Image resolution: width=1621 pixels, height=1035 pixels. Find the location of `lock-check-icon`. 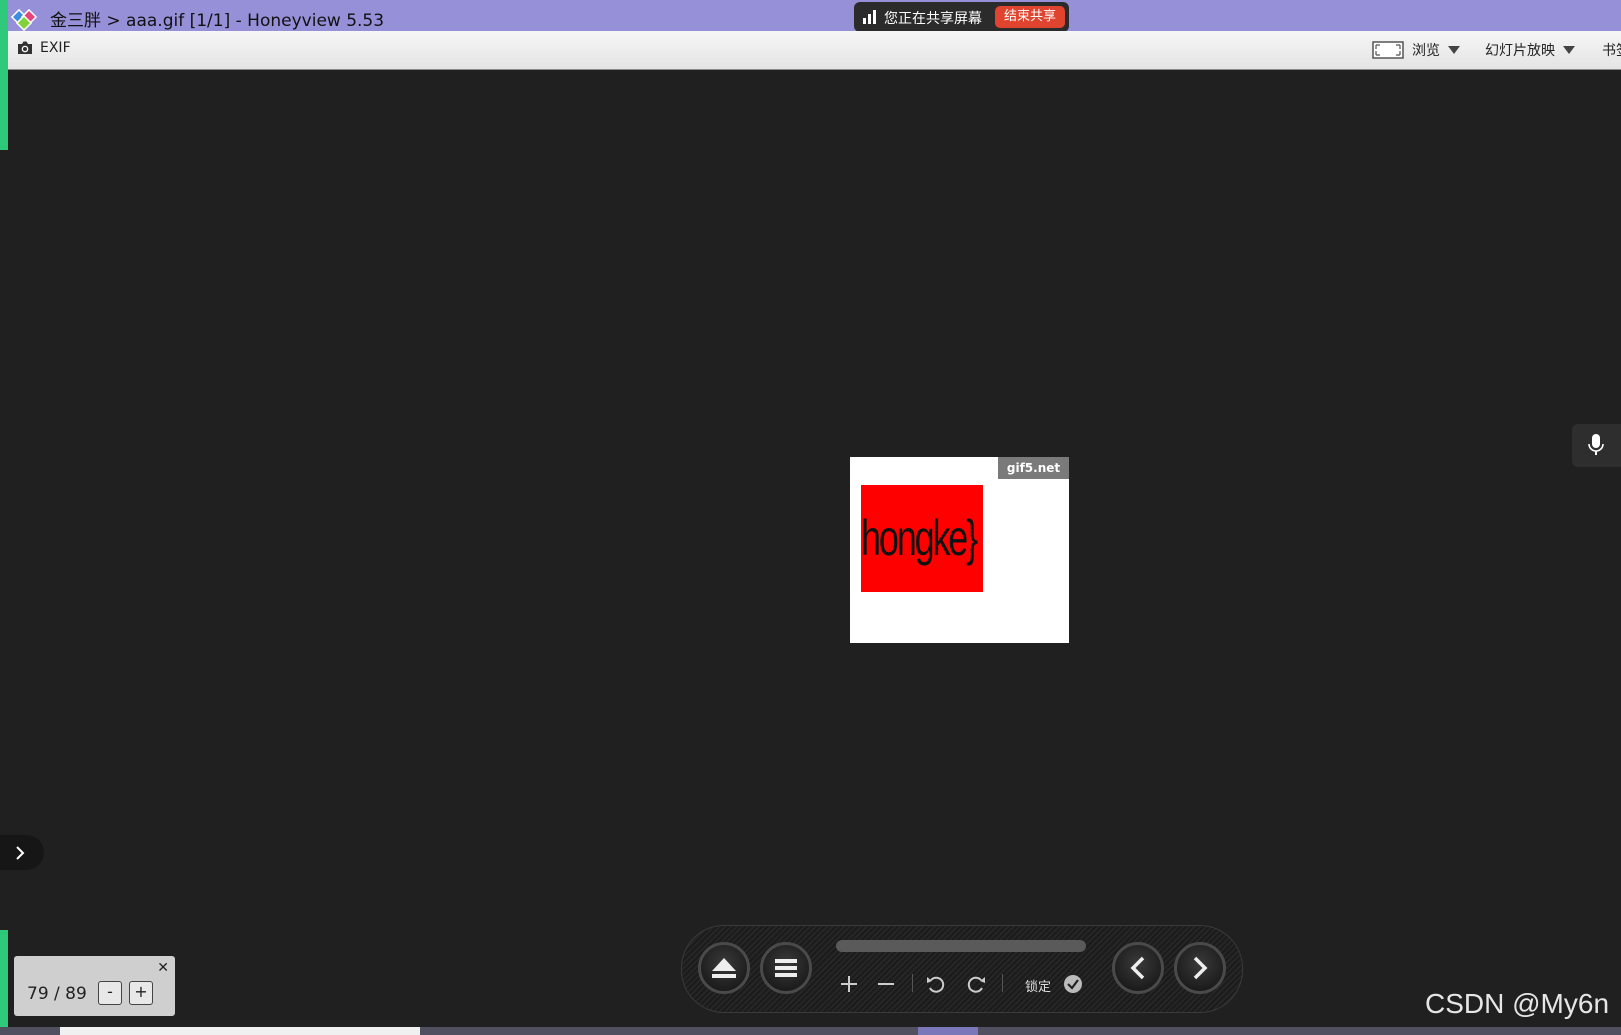

lock-check-icon is located at coordinates (1073, 984).